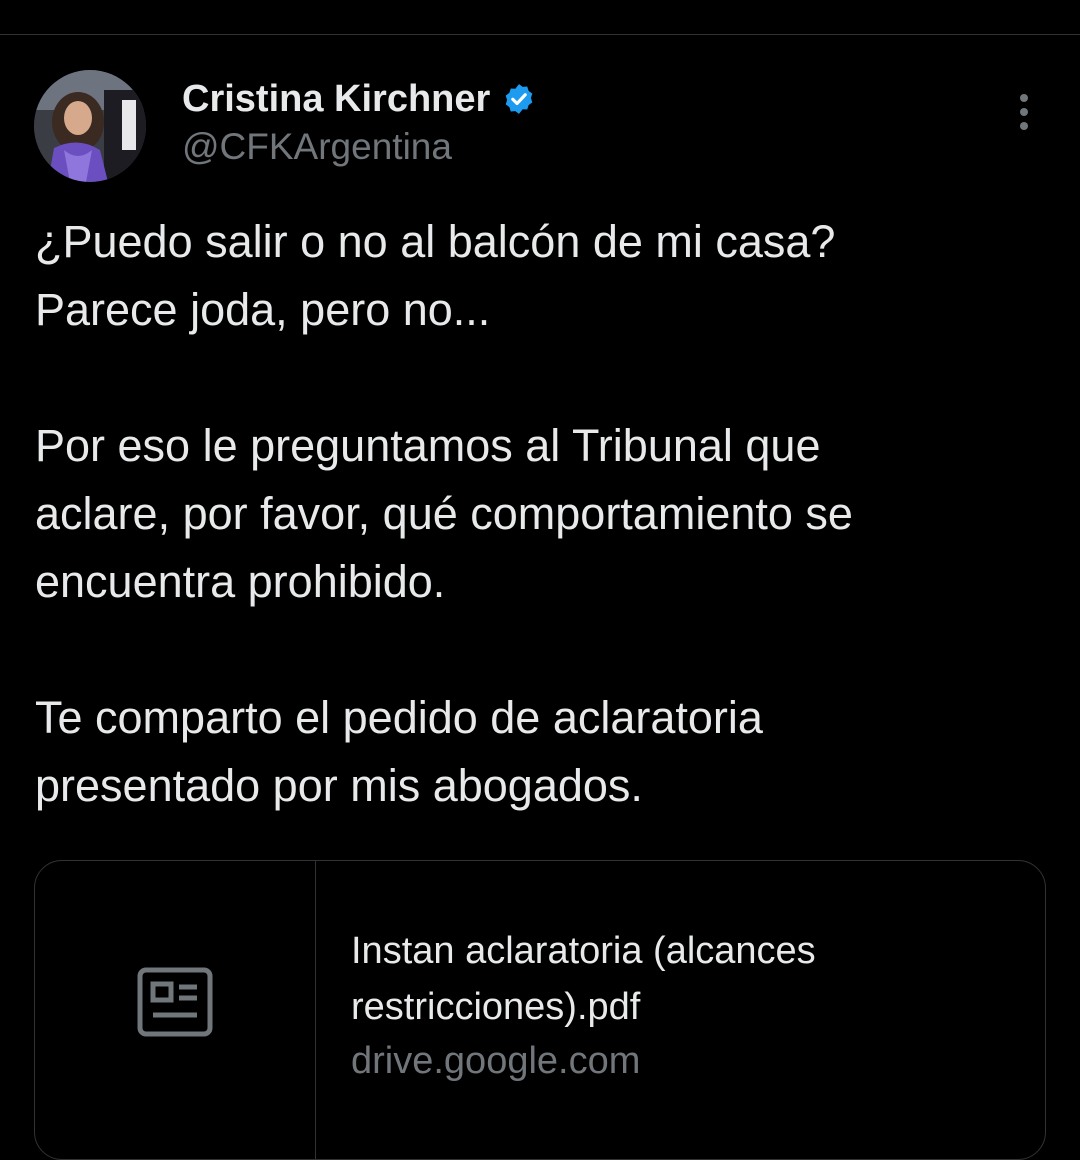 This screenshot has height=1160, width=1080. What do you see at coordinates (435, 241) in the screenshot?
I see `tweet-line: ¿Puedo salir o no al balcón de mi casa?` at bounding box center [435, 241].